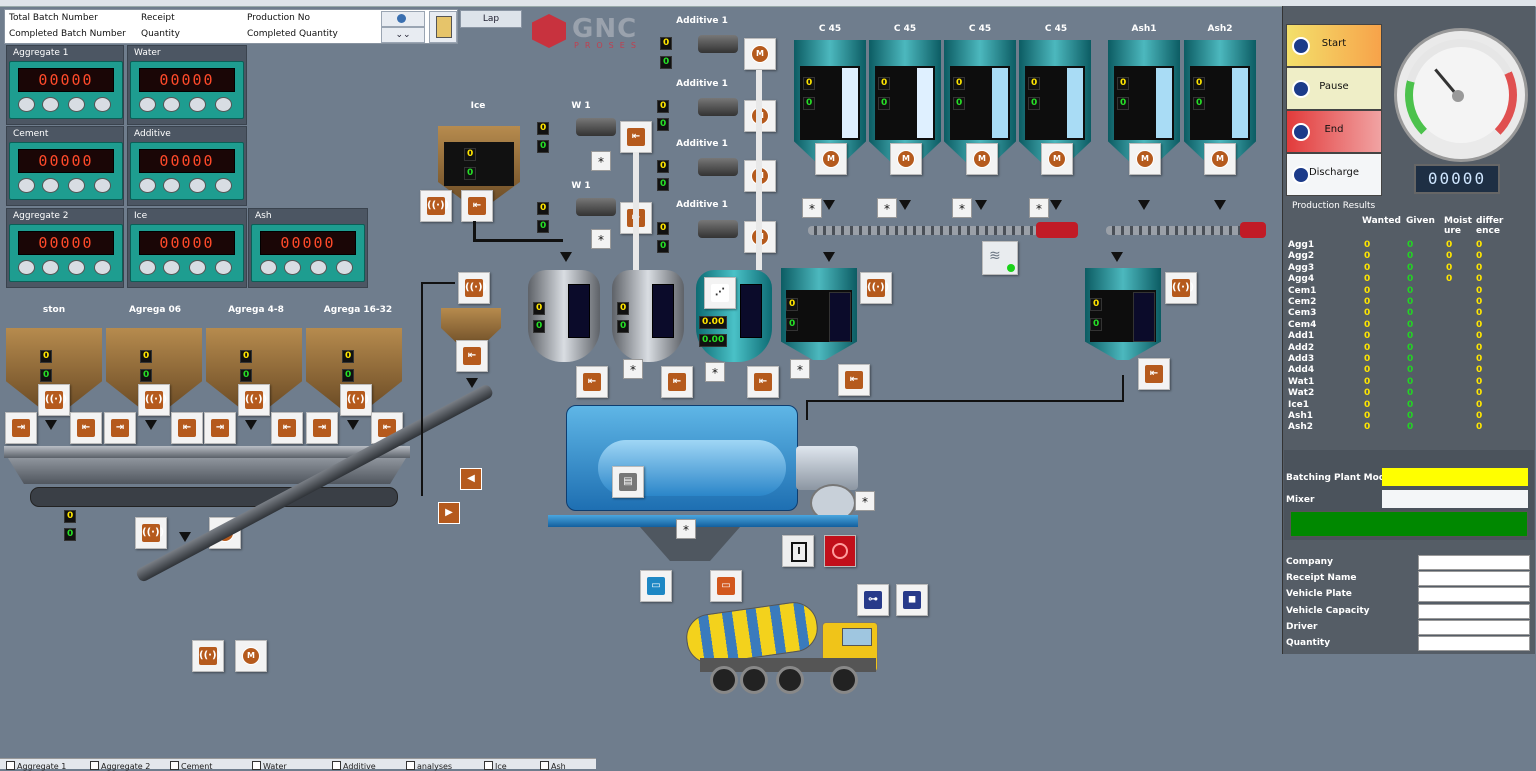 The image size is (1536, 771). What do you see at coordinates (636, 137) in the screenshot?
I see `water-valve-button: ⇤` at bounding box center [636, 137].